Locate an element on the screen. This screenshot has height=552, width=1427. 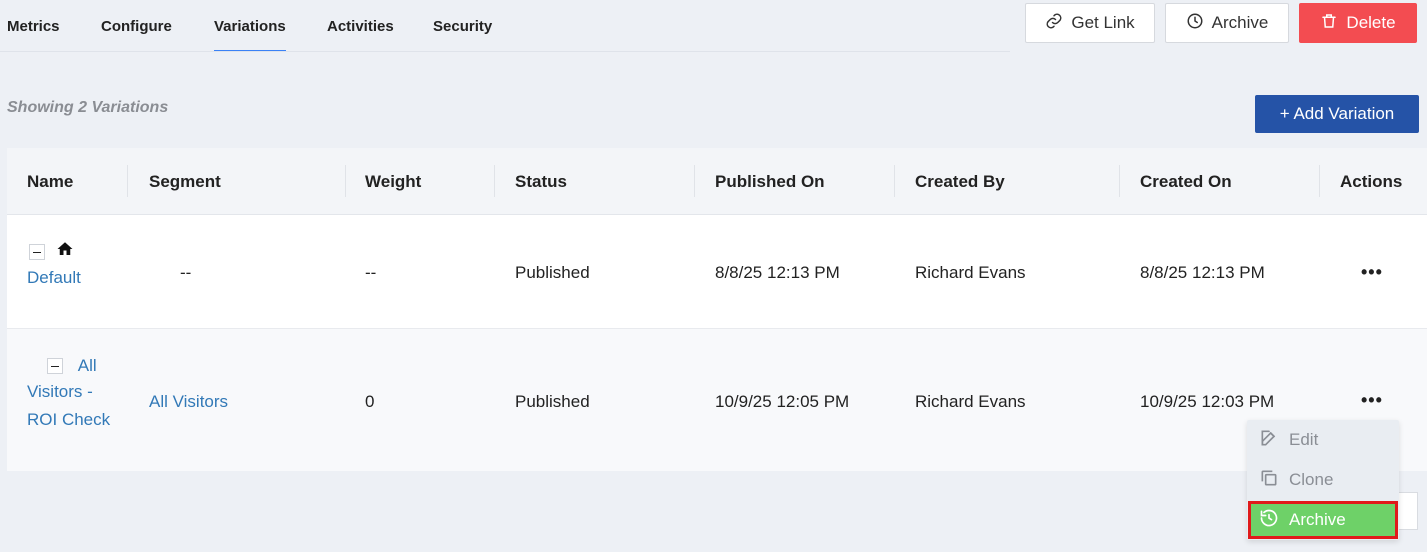
variation-name-line3: ROI Check is located at coordinates (68, 420).